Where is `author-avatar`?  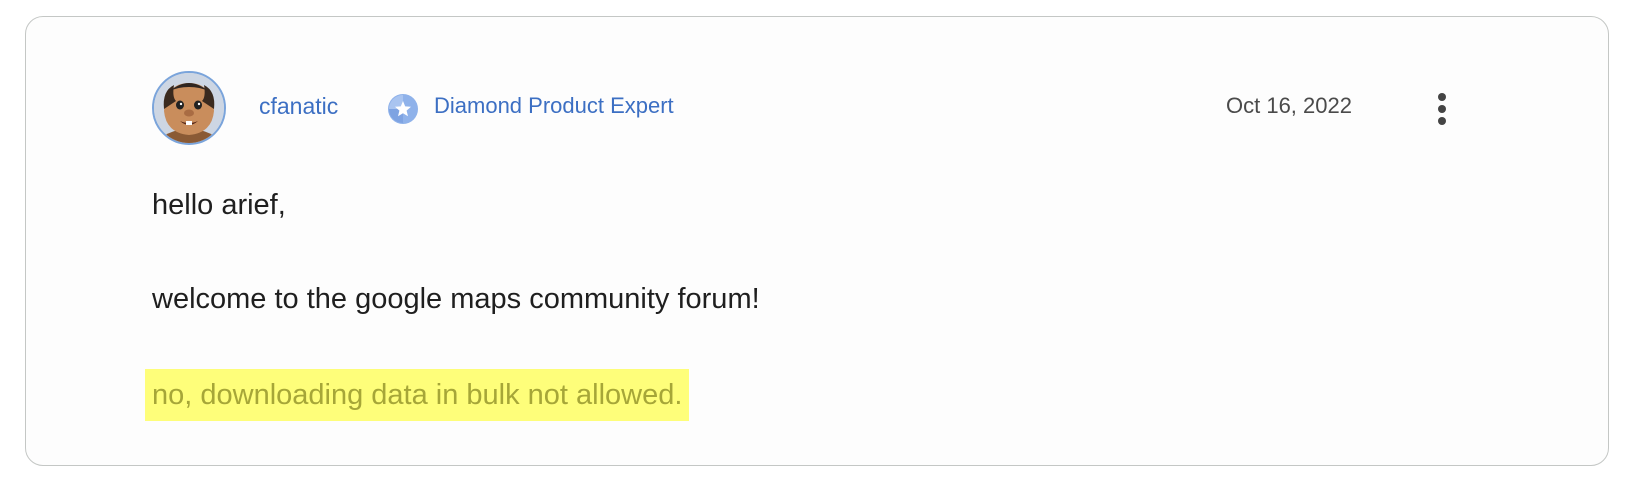
author-avatar is located at coordinates (189, 108).